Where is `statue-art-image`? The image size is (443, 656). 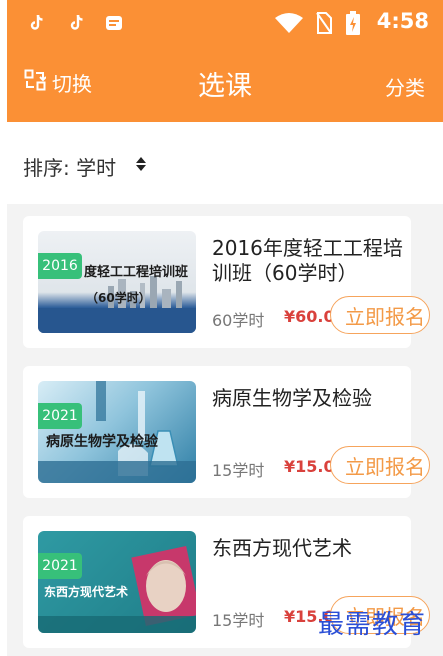 statue-art-image is located at coordinates (117, 589).